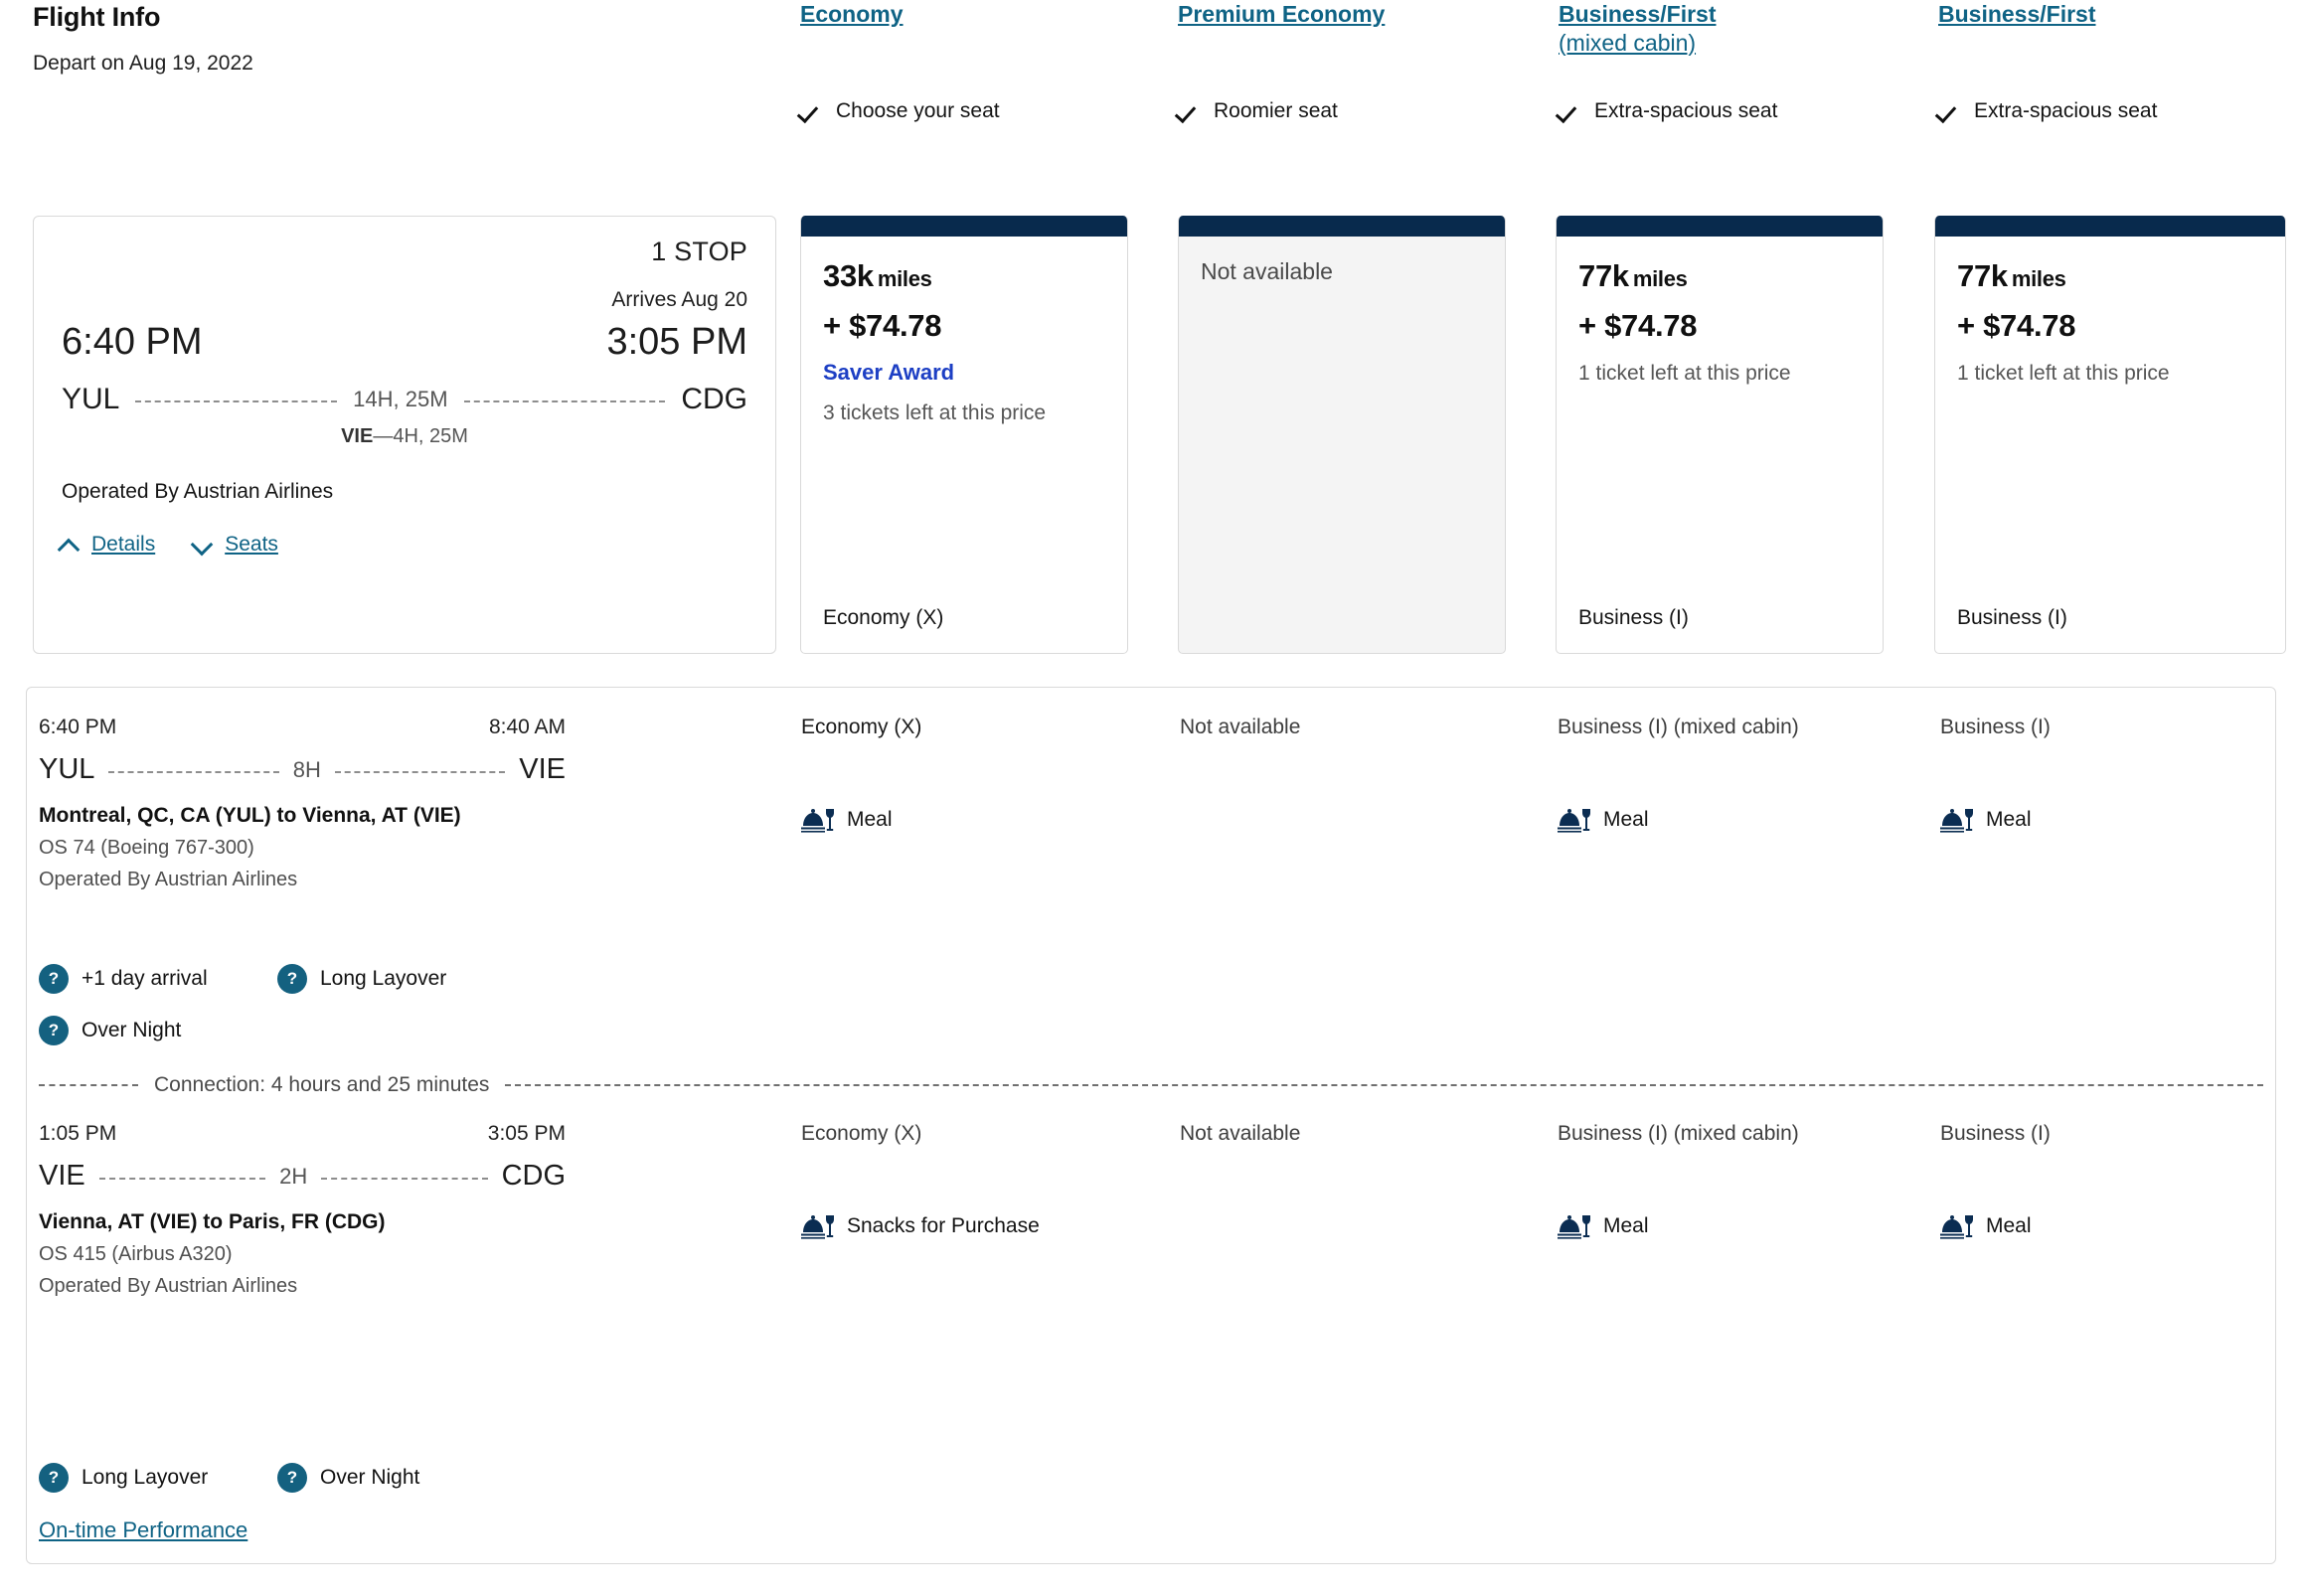  I want to click on saver-award-badge: Saver Award, so click(889, 372).